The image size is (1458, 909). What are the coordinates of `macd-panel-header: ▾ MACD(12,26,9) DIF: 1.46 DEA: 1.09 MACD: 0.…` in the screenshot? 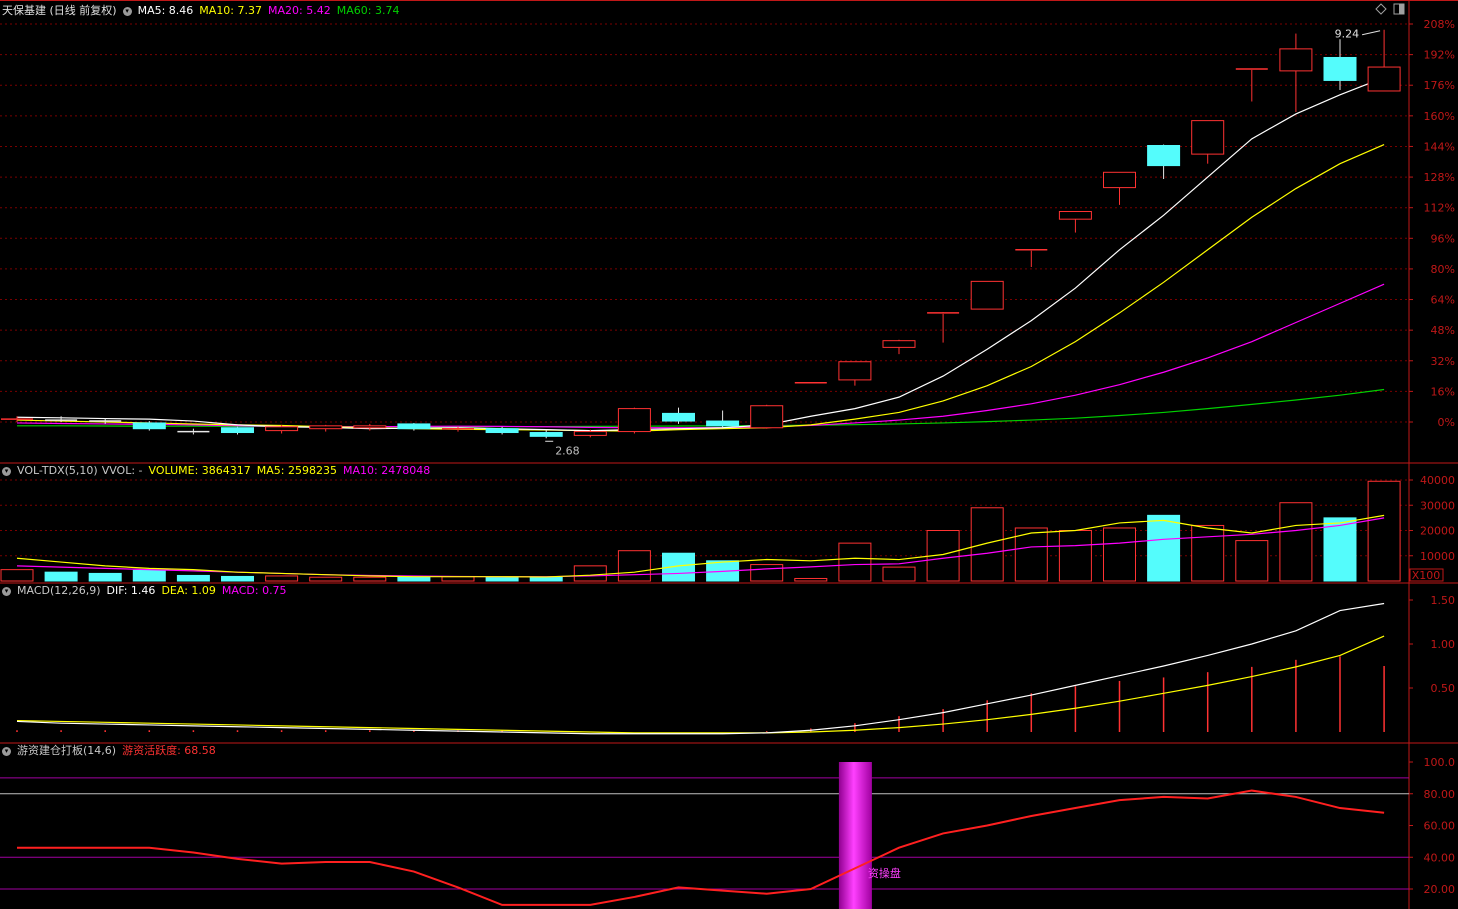 It's located at (147, 591).